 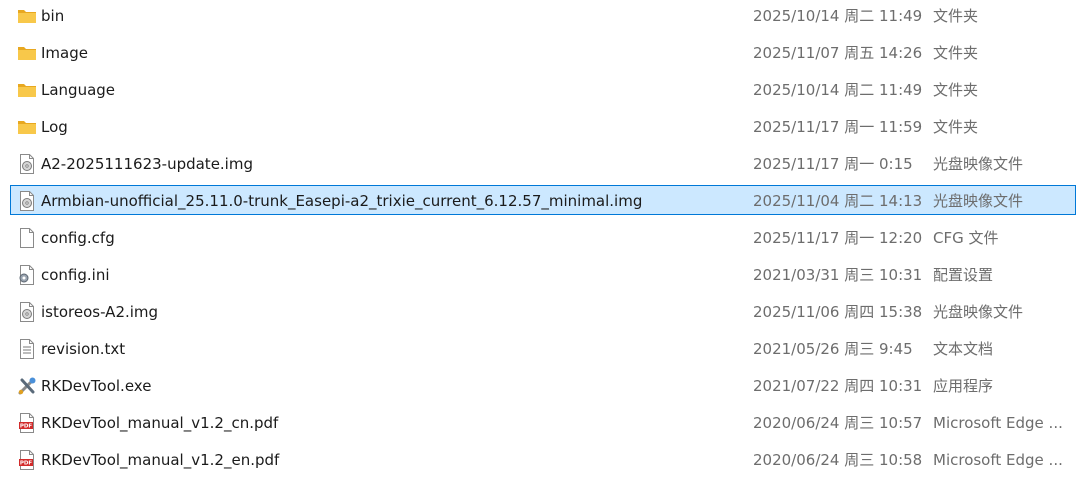 I want to click on file-type: 文本文档, so click(x=963, y=349).